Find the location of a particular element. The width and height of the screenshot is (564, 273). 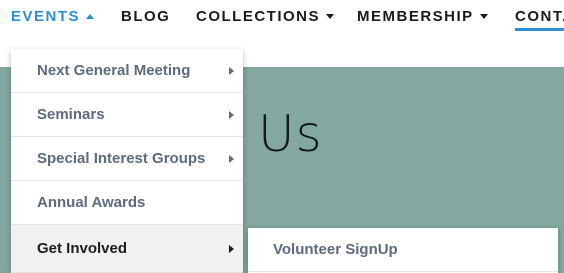

nav-contact-underline is located at coordinates (539, 29).